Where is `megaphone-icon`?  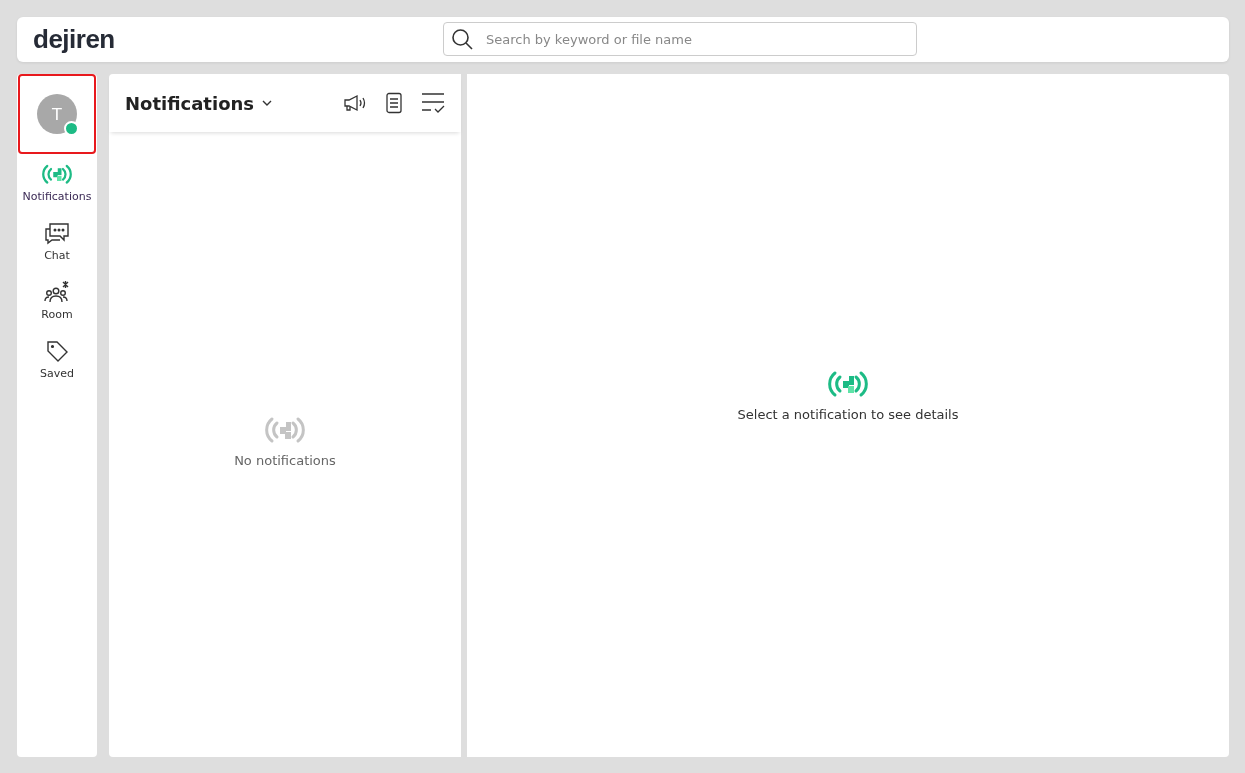
megaphone-icon is located at coordinates (355, 103).